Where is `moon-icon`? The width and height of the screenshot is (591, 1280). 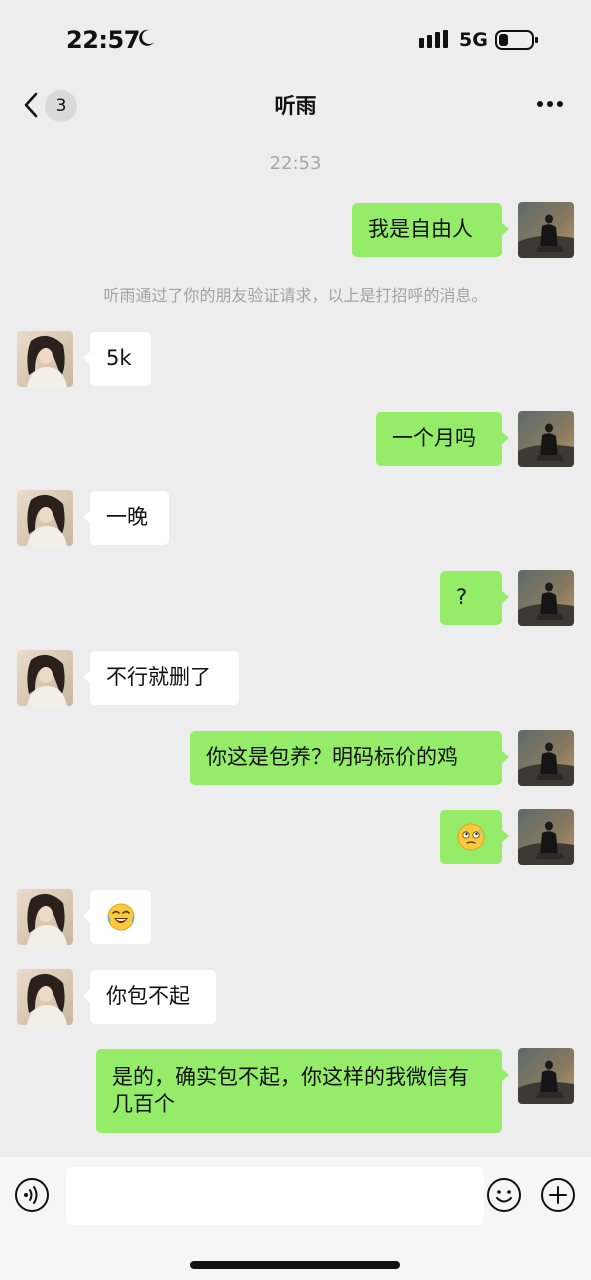 moon-icon is located at coordinates (146, 37).